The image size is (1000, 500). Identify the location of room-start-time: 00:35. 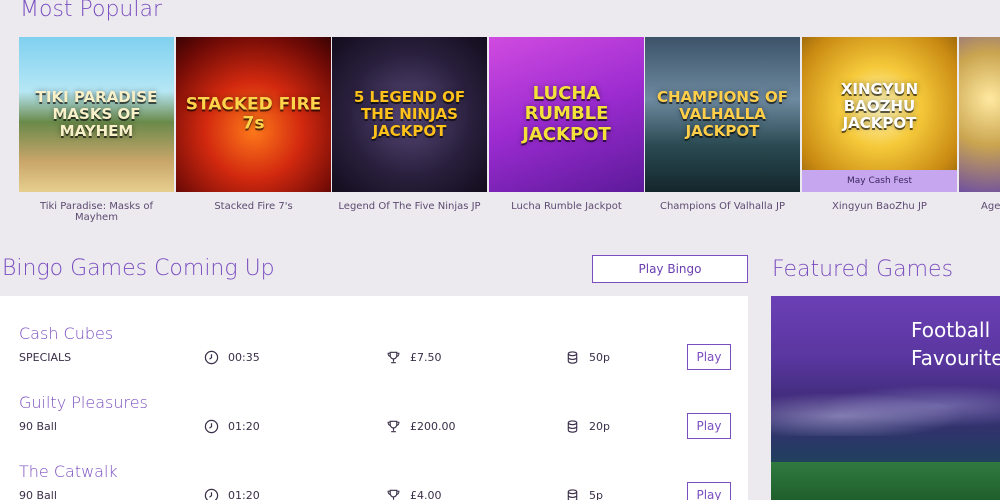
(232, 357).